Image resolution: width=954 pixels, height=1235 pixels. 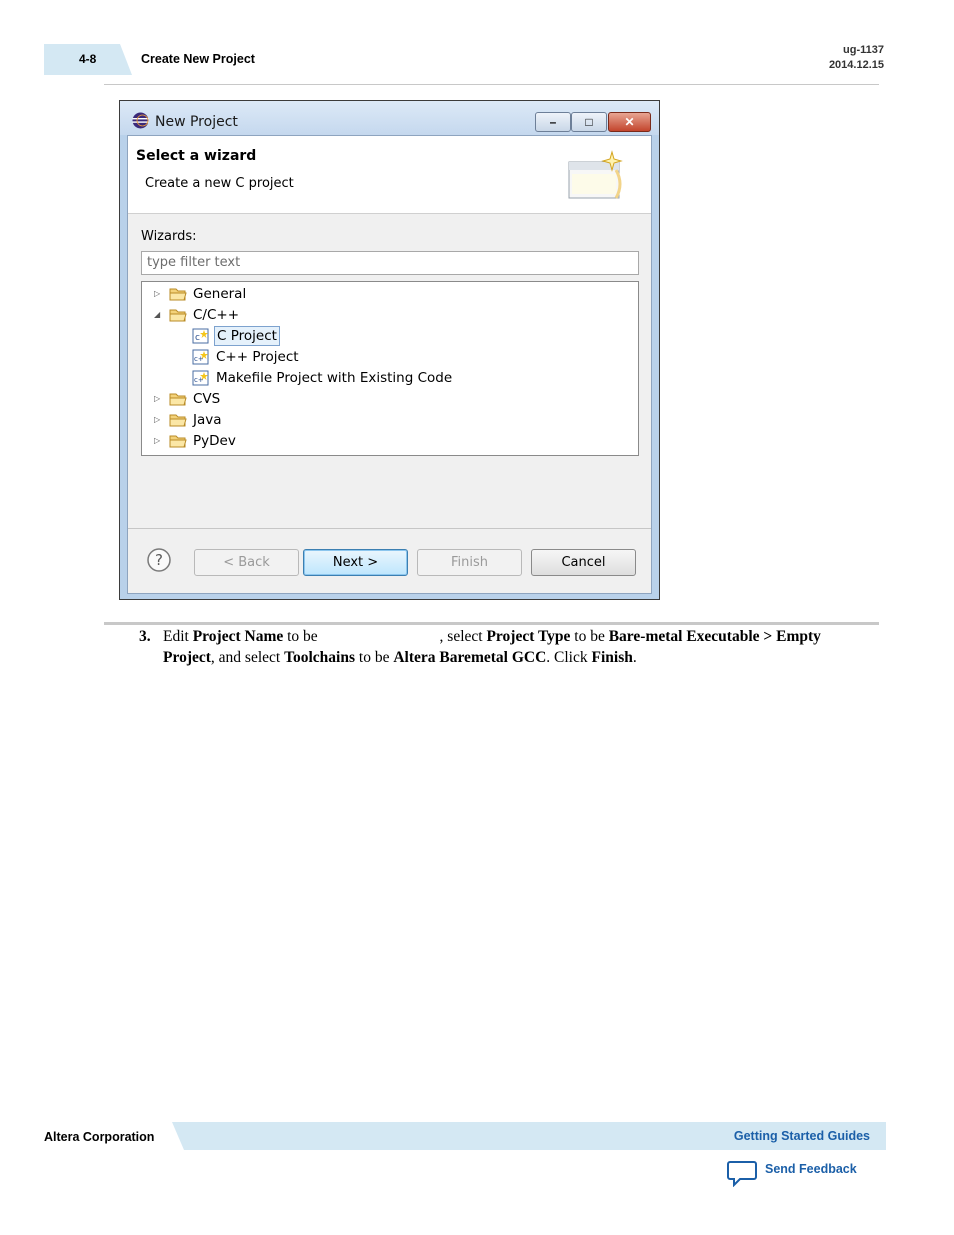 What do you see at coordinates (863, 50) in the screenshot?
I see `doc-id-code: ug-1137` at bounding box center [863, 50].